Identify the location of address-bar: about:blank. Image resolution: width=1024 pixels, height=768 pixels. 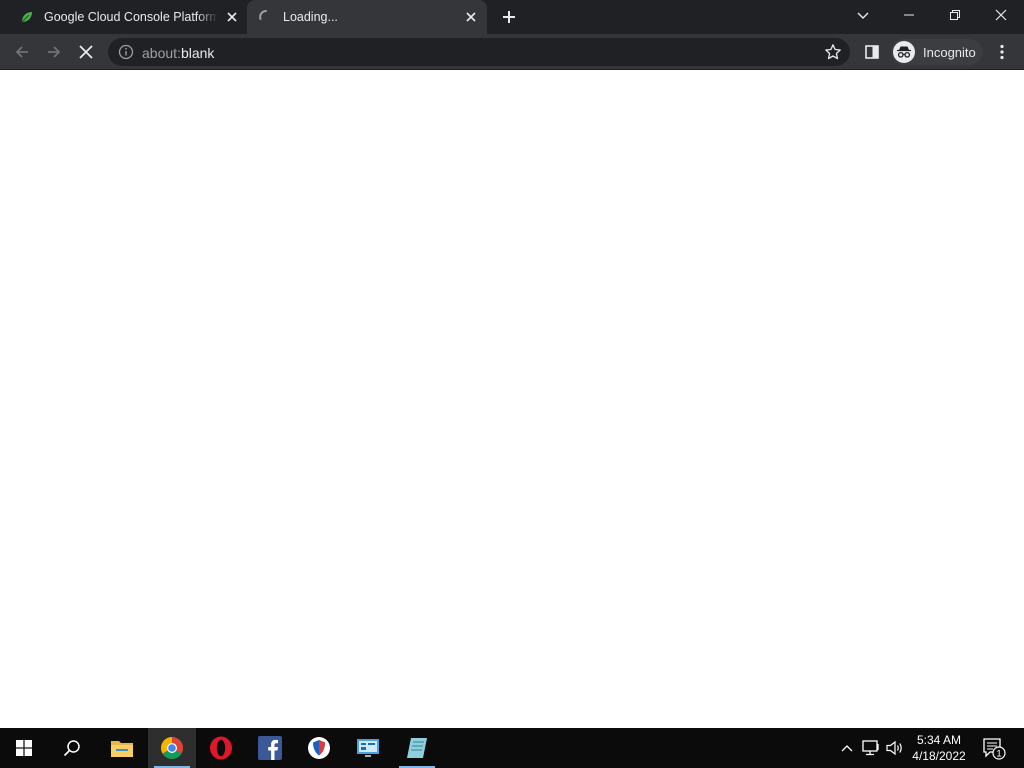
(479, 52).